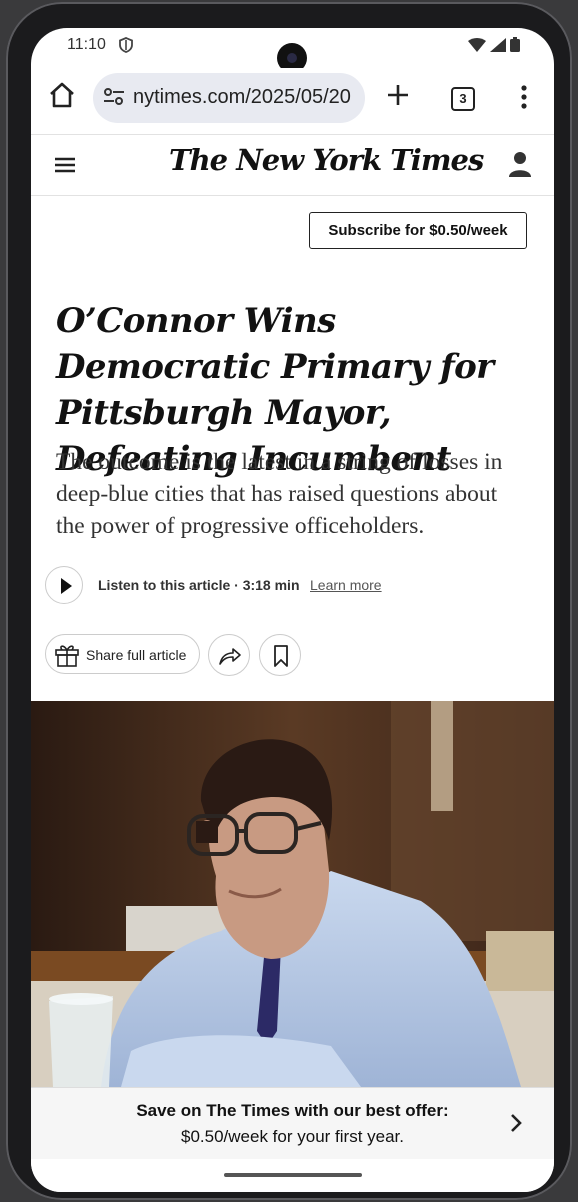  I want to click on shield-icon, so click(126, 47).